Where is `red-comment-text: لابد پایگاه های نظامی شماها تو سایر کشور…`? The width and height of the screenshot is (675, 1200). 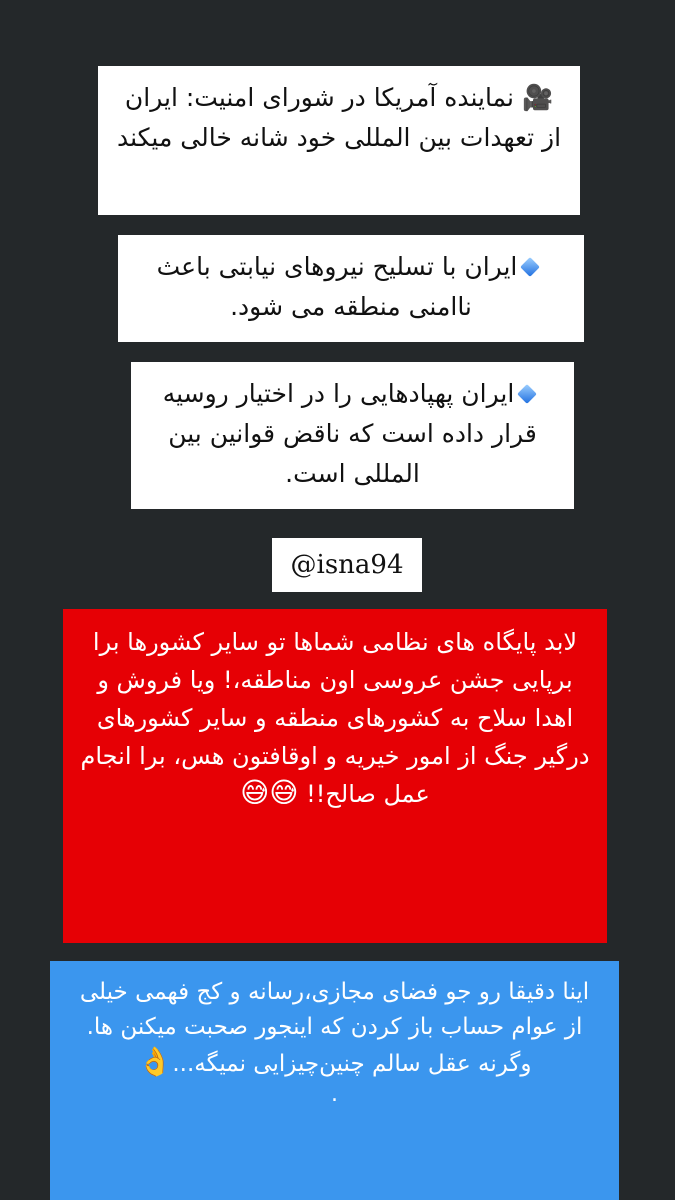 red-comment-text: لابد پایگاه های نظامی شماها تو سایر کشور… is located at coordinates (335, 718).